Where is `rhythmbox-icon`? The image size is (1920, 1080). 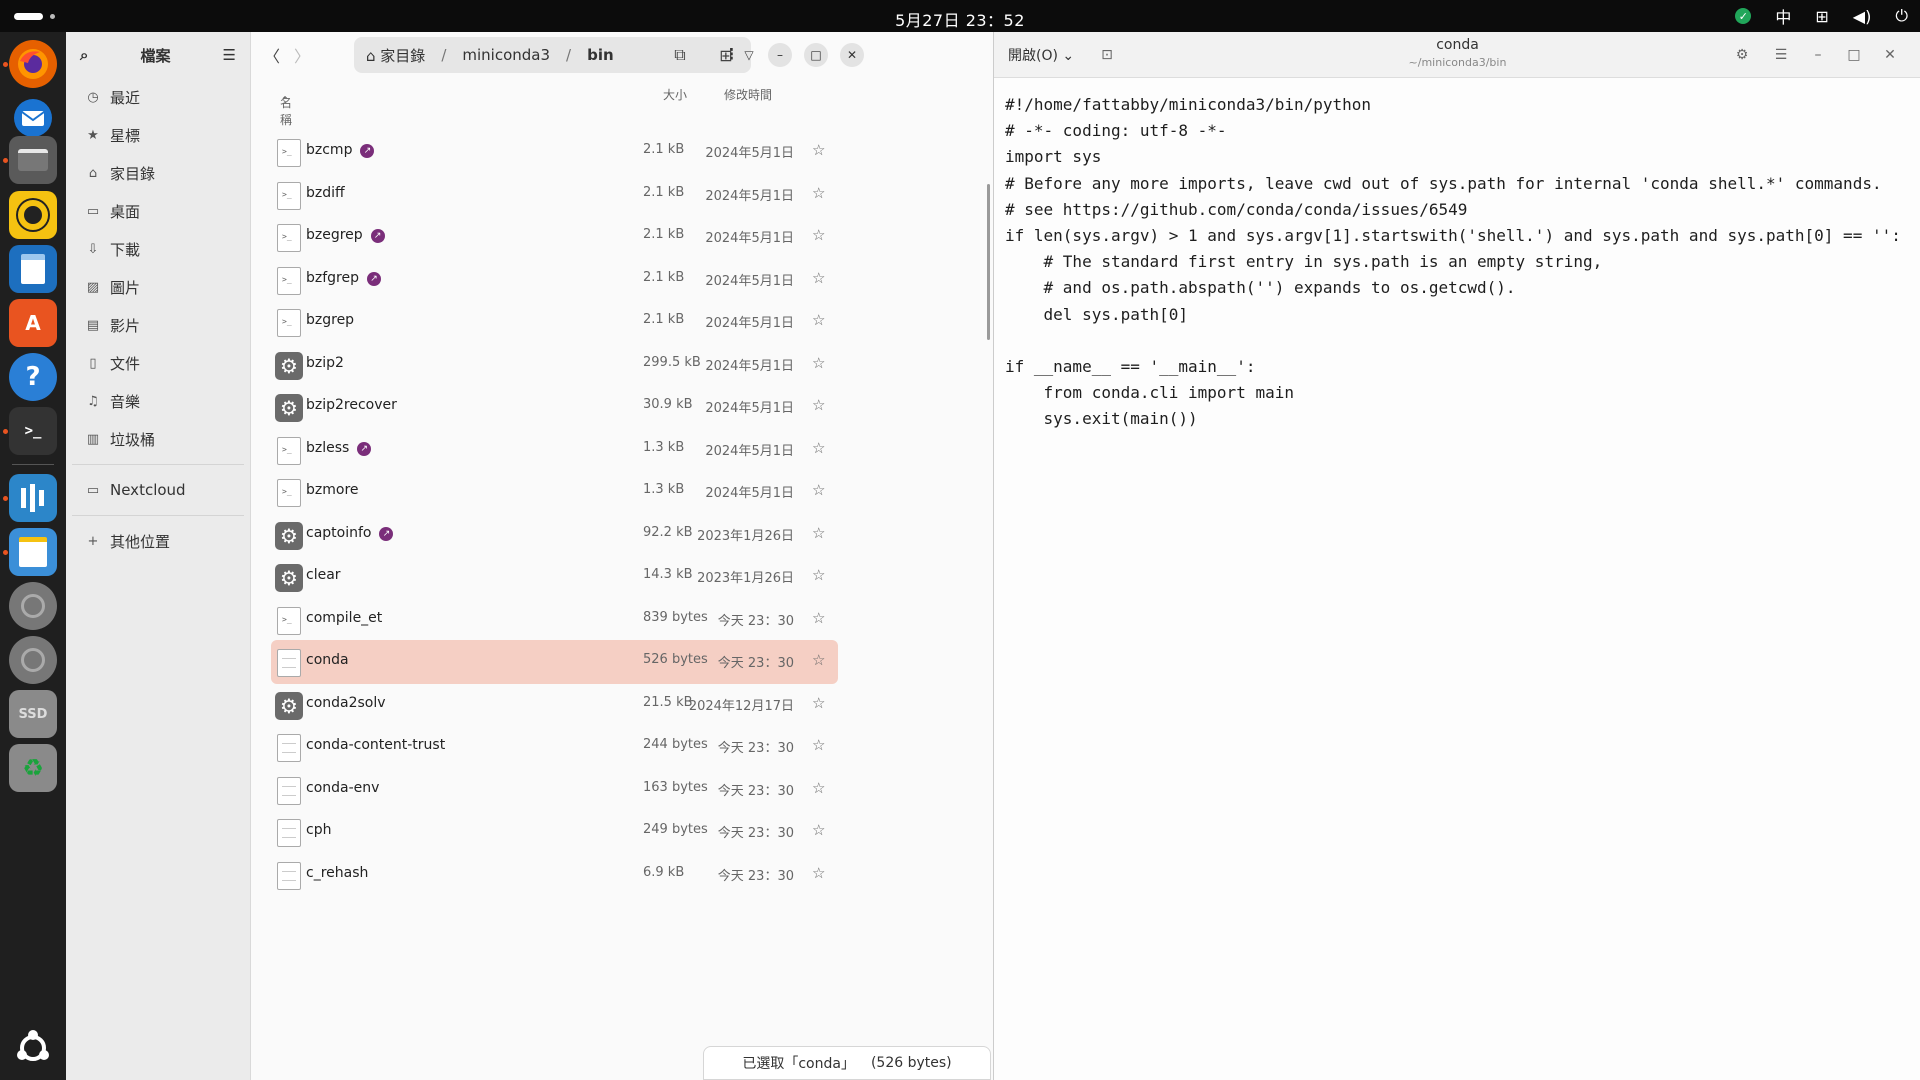 rhythmbox-icon is located at coordinates (33, 215).